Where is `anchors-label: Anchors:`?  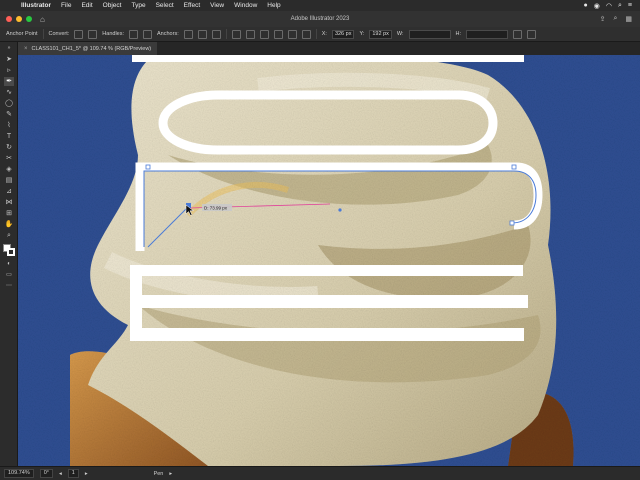 anchors-label: Anchors: is located at coordinates (168, 34).